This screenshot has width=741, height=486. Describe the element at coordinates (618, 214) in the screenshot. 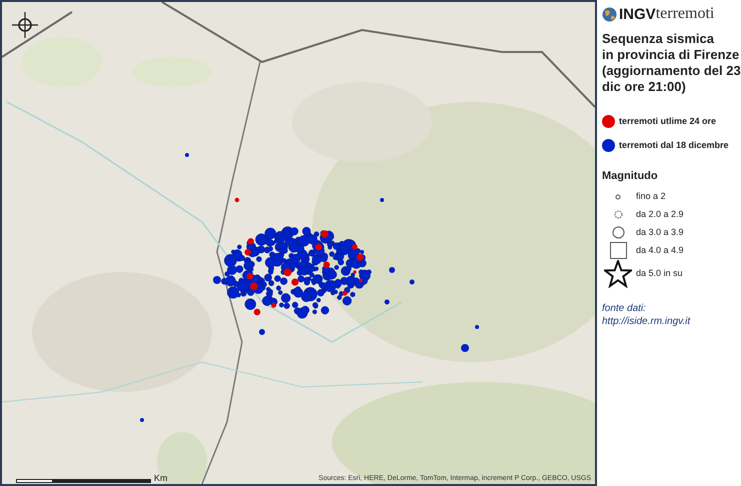

I see `dotted-circle-icon` at that location.